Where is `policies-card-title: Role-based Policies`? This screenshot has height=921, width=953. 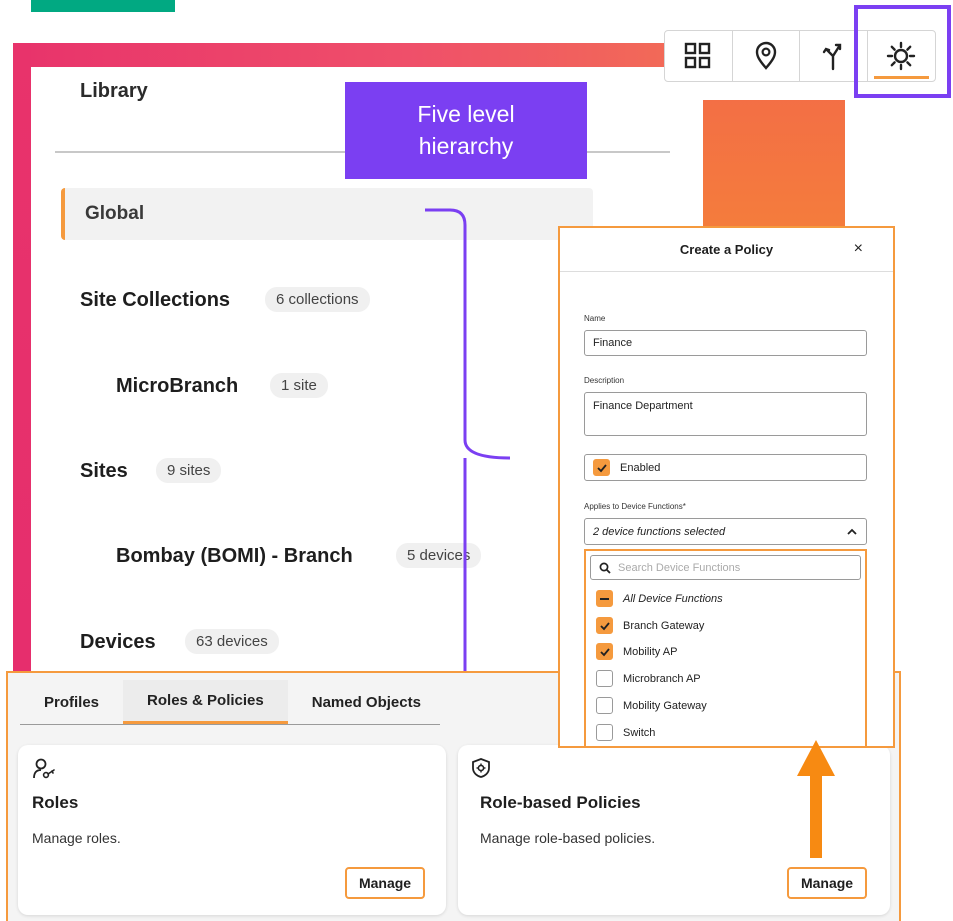 policies-card-title: Role-based Policies is located at coordinates (560, 802).